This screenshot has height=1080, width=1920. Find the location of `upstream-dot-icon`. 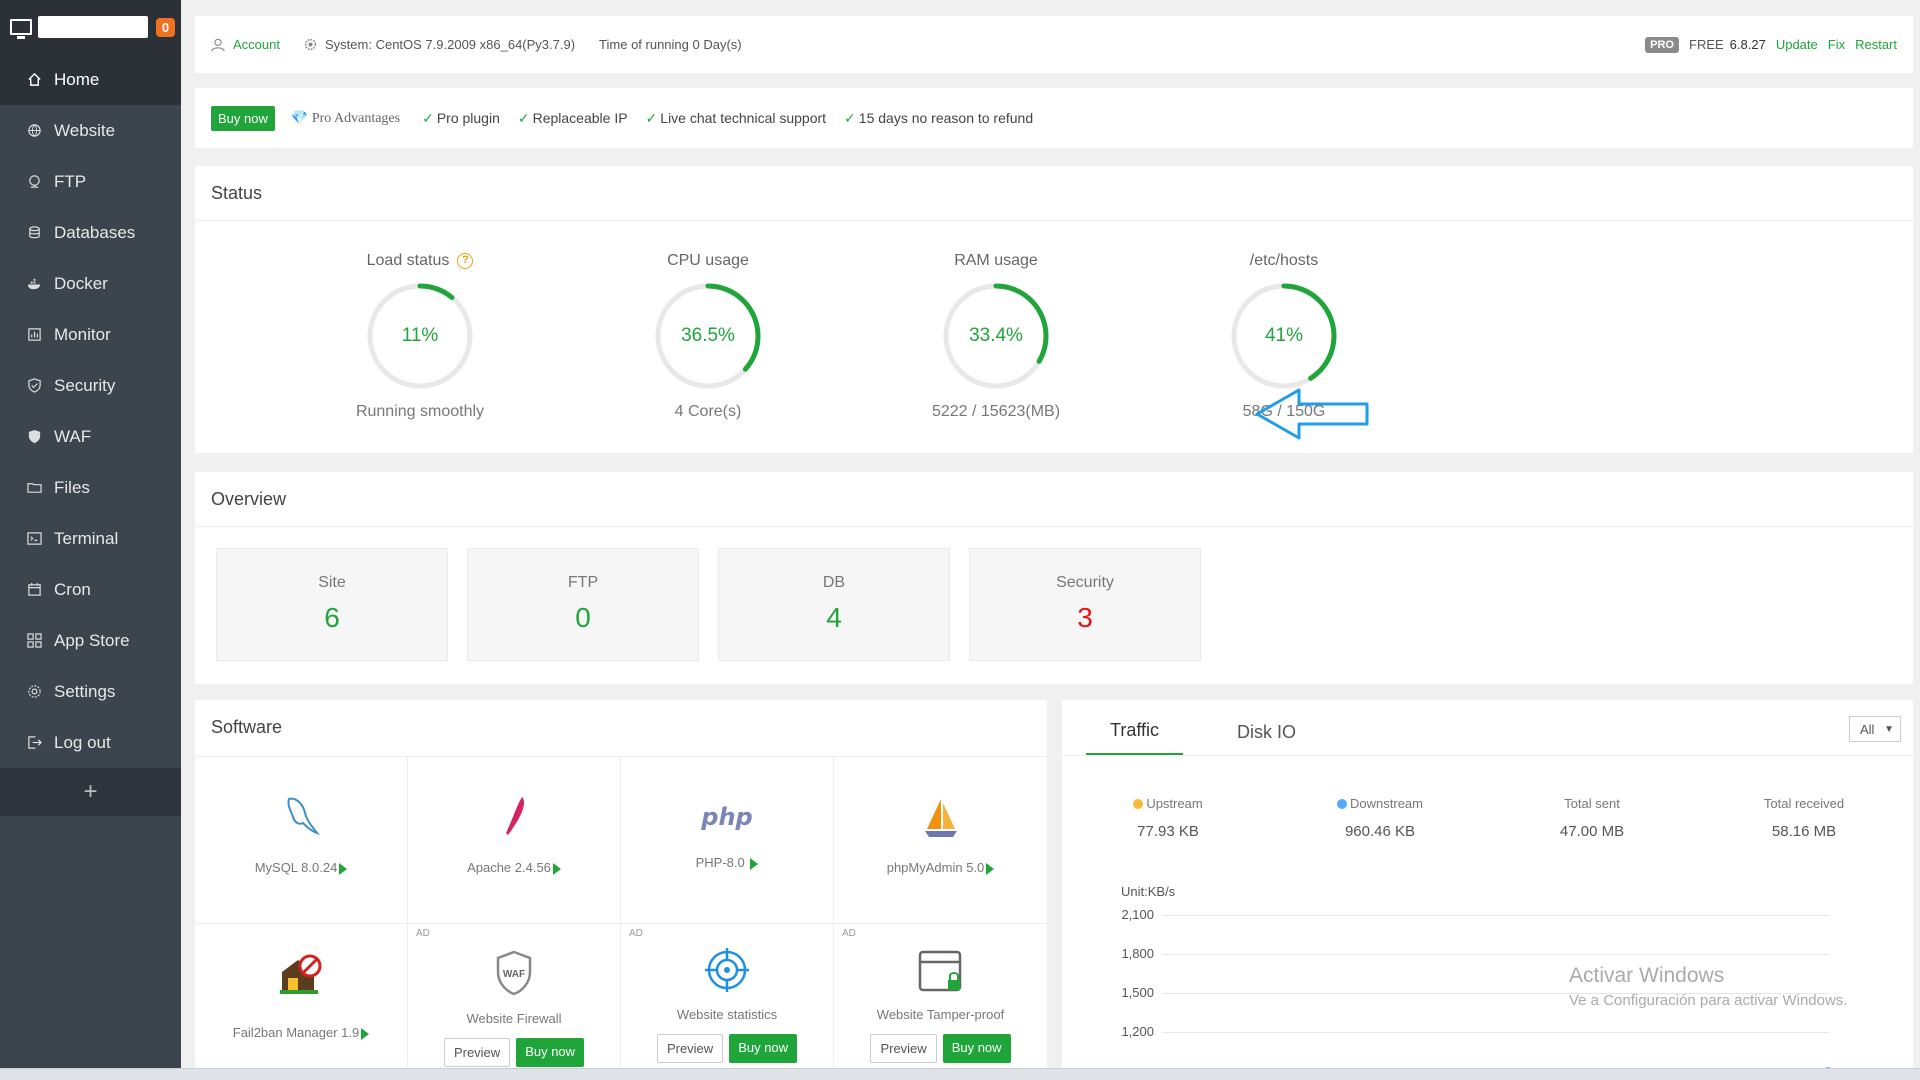

upstream-dot-icon is located at coordinates (1138, 803).